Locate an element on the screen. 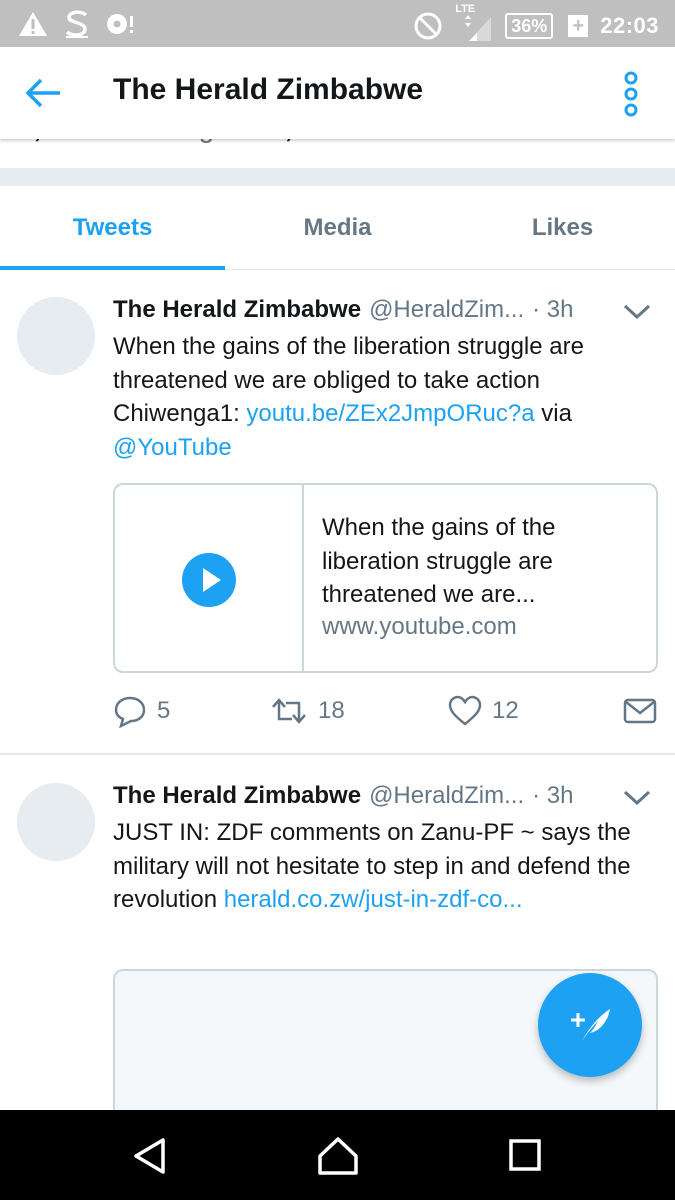 This screenshot has width=675, height=1200. card-domain: www.youtube.com is located at coordinates (419, 626).